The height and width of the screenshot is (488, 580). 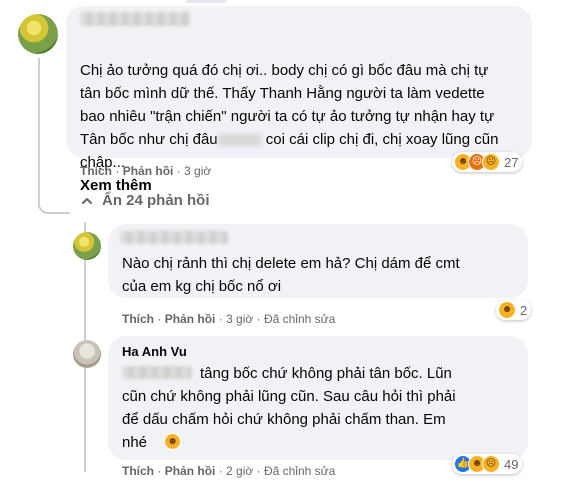 I want to click on reply-2-actions: Thích · Phản hồi · 2 giờ · Đã chỉnh sửa, so click(x=228, y=471).